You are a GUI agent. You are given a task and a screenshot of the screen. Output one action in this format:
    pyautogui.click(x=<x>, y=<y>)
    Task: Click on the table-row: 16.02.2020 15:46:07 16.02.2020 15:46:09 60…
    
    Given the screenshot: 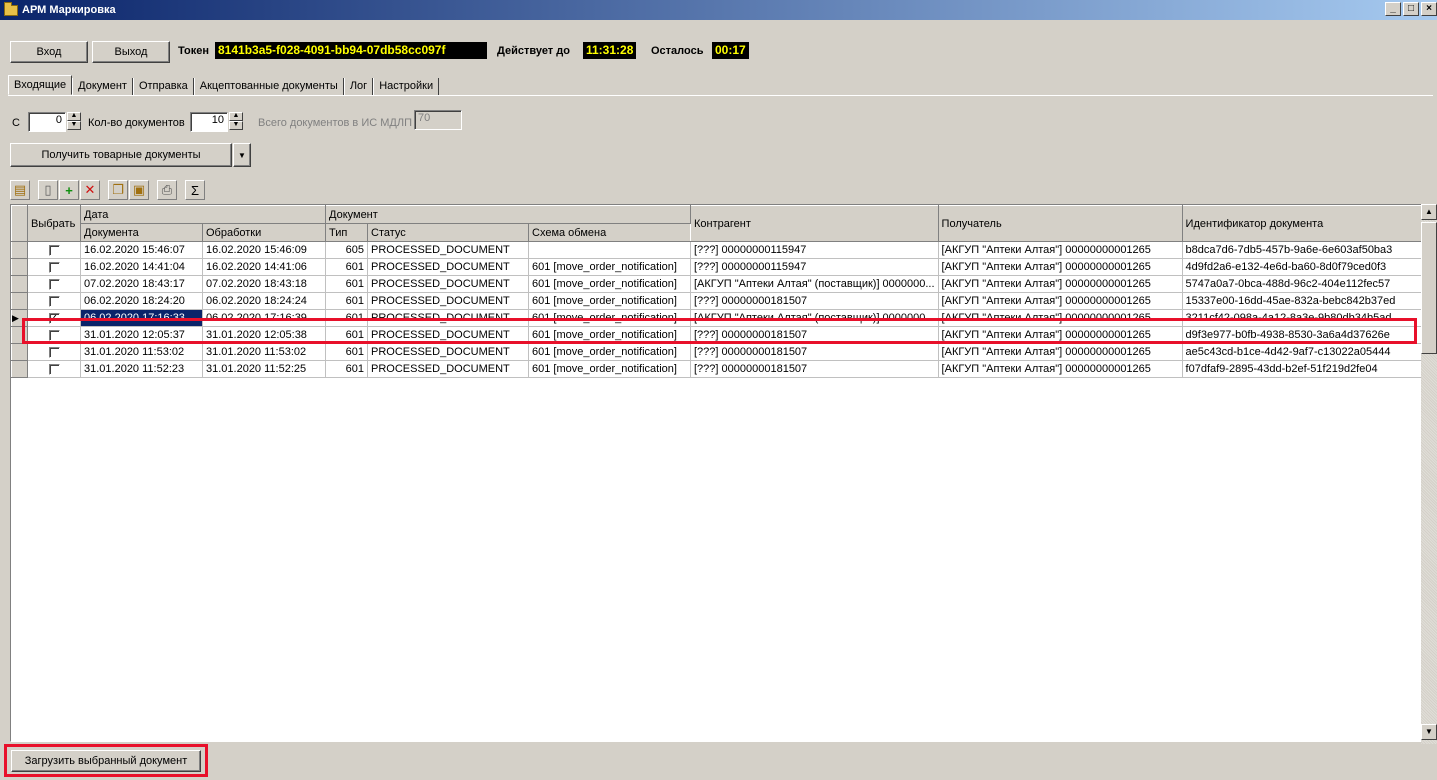 What is the action you would take?
    pyautogui.click(x=720, y=250)
    